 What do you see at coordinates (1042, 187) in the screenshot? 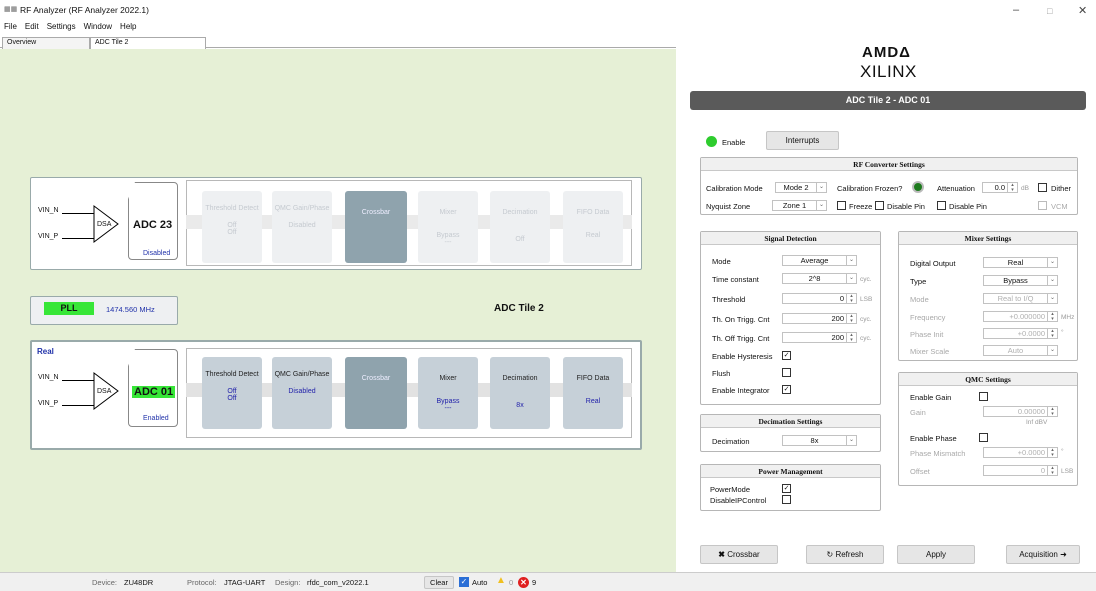
I see `dither-checkbox` at bounding box center [1042, 187].